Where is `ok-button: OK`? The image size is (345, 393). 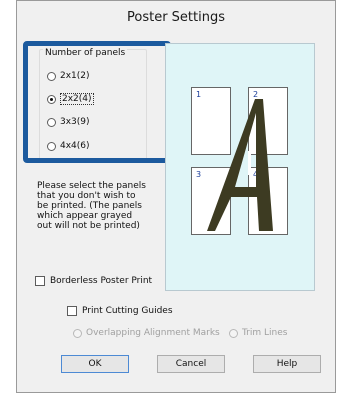
ok-button: OK is located at coordinates (95, 364).